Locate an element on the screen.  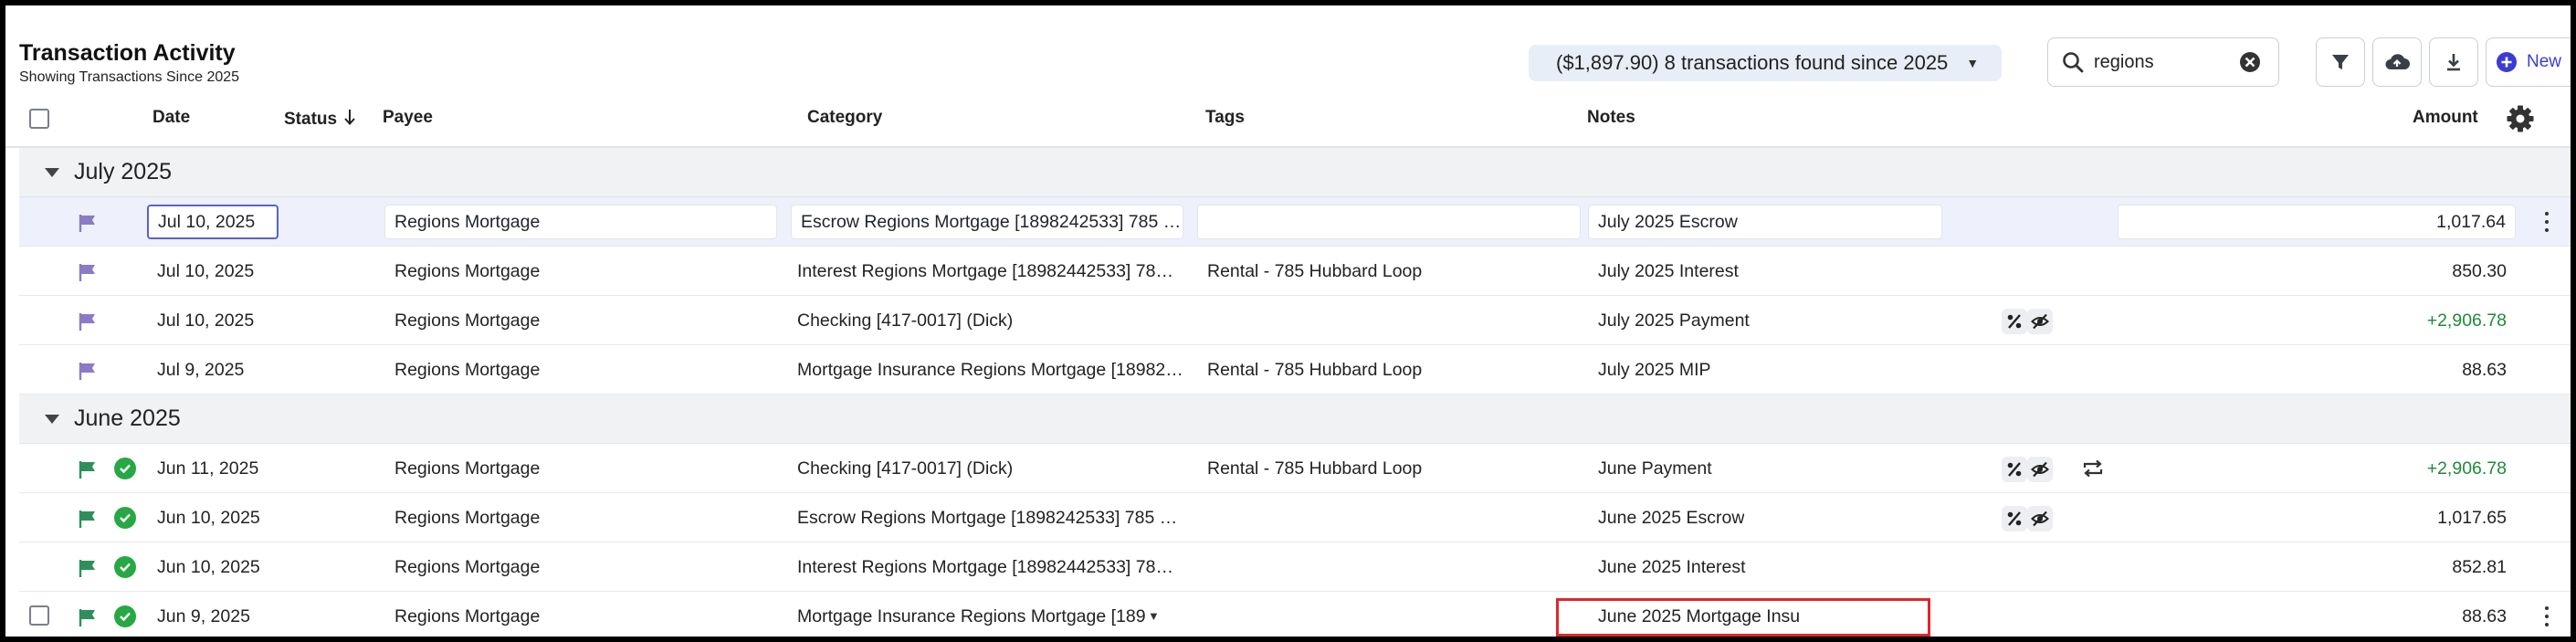
column-header-amount: Amount is located at coordinates (2445, 118).